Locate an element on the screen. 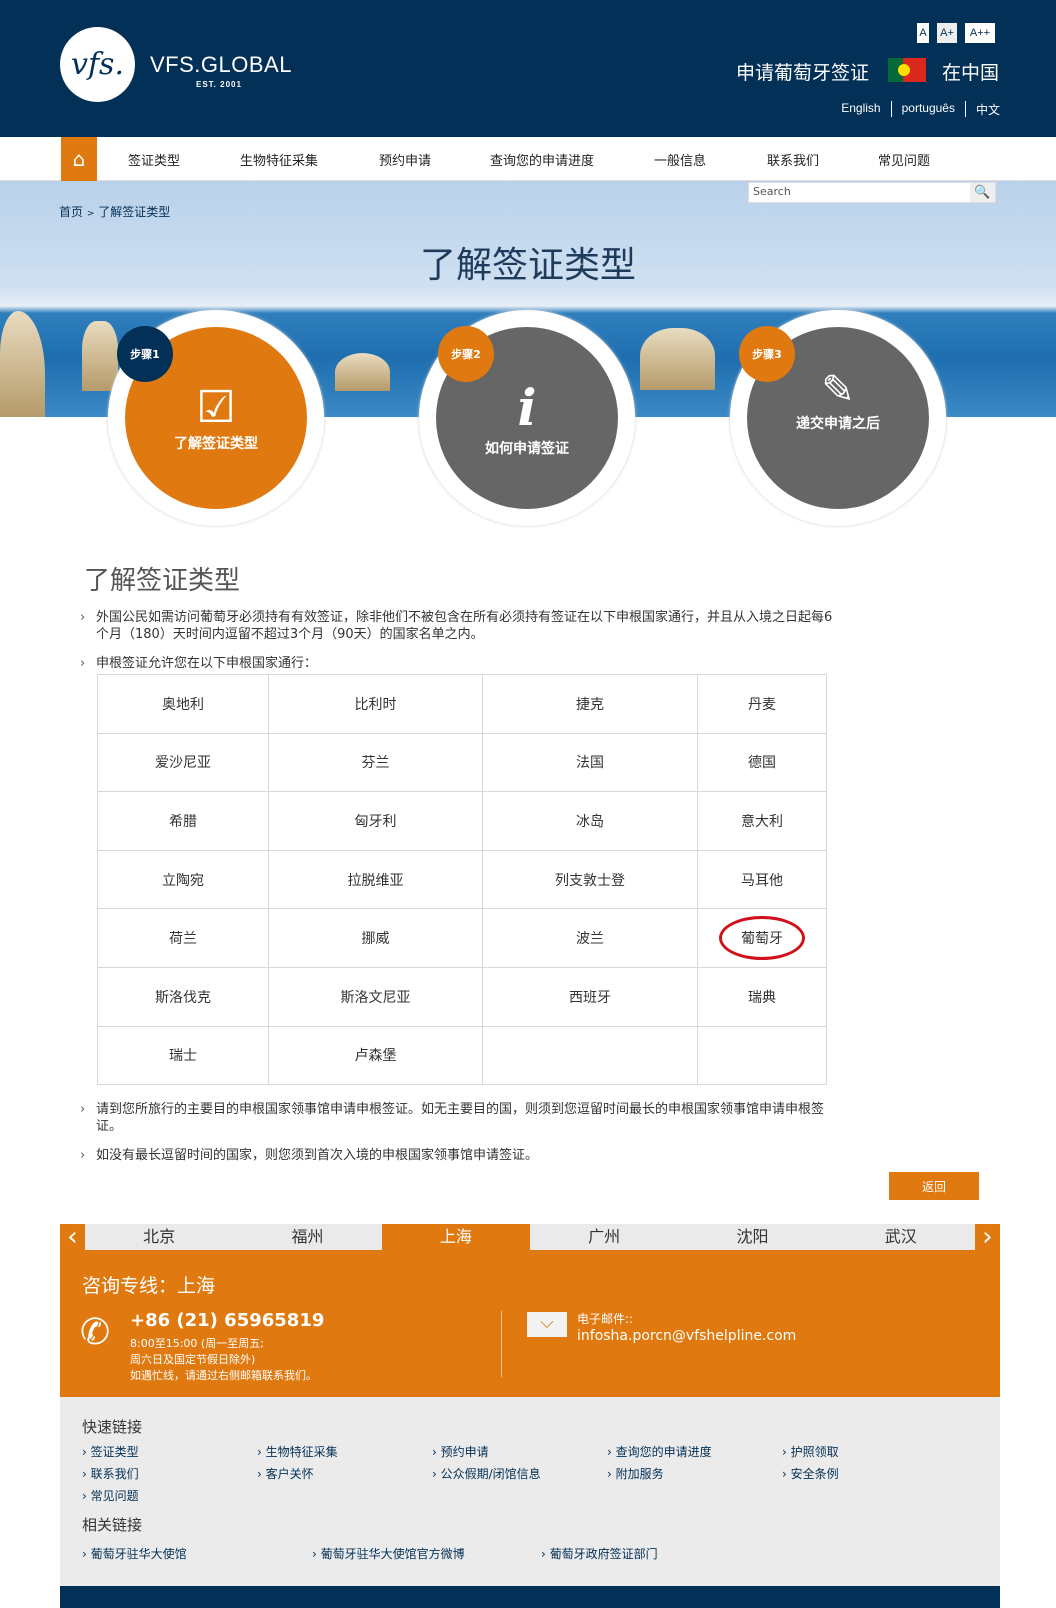  country-name: 法国 is located at coordinates (590, 763).